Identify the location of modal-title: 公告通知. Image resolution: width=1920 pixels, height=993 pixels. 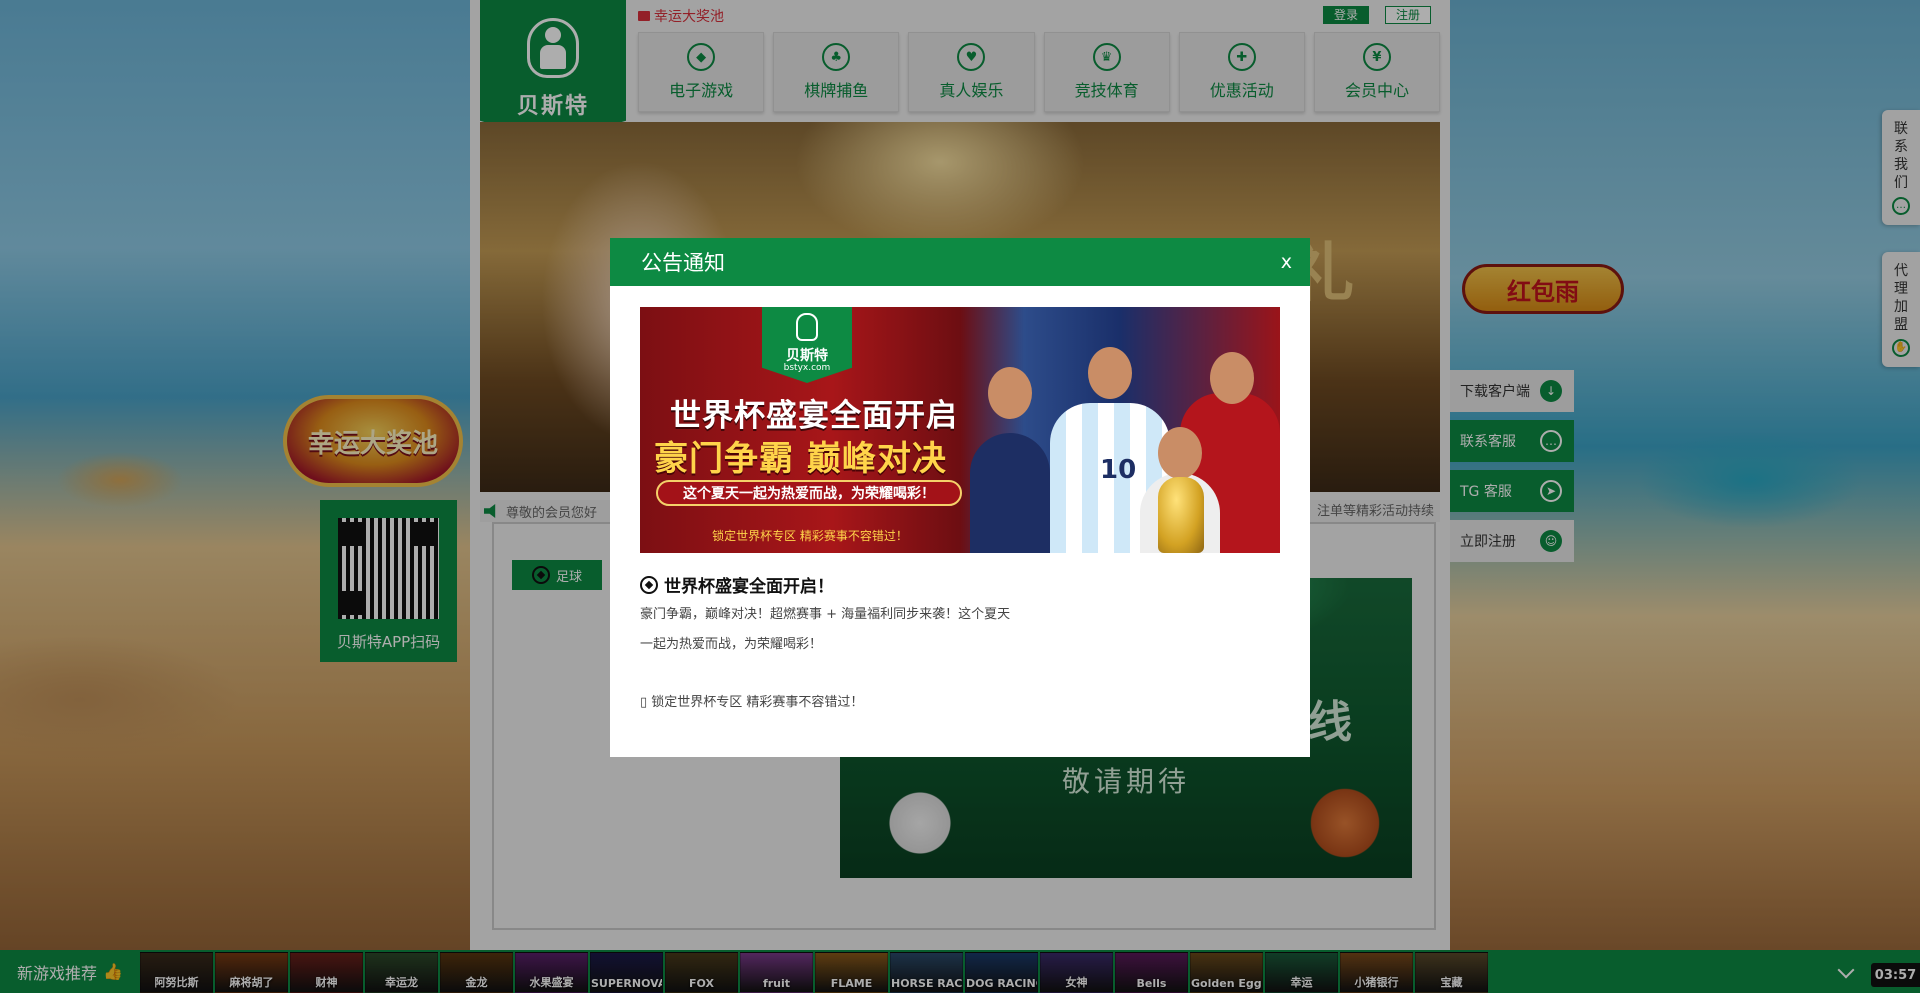
(683, 263).